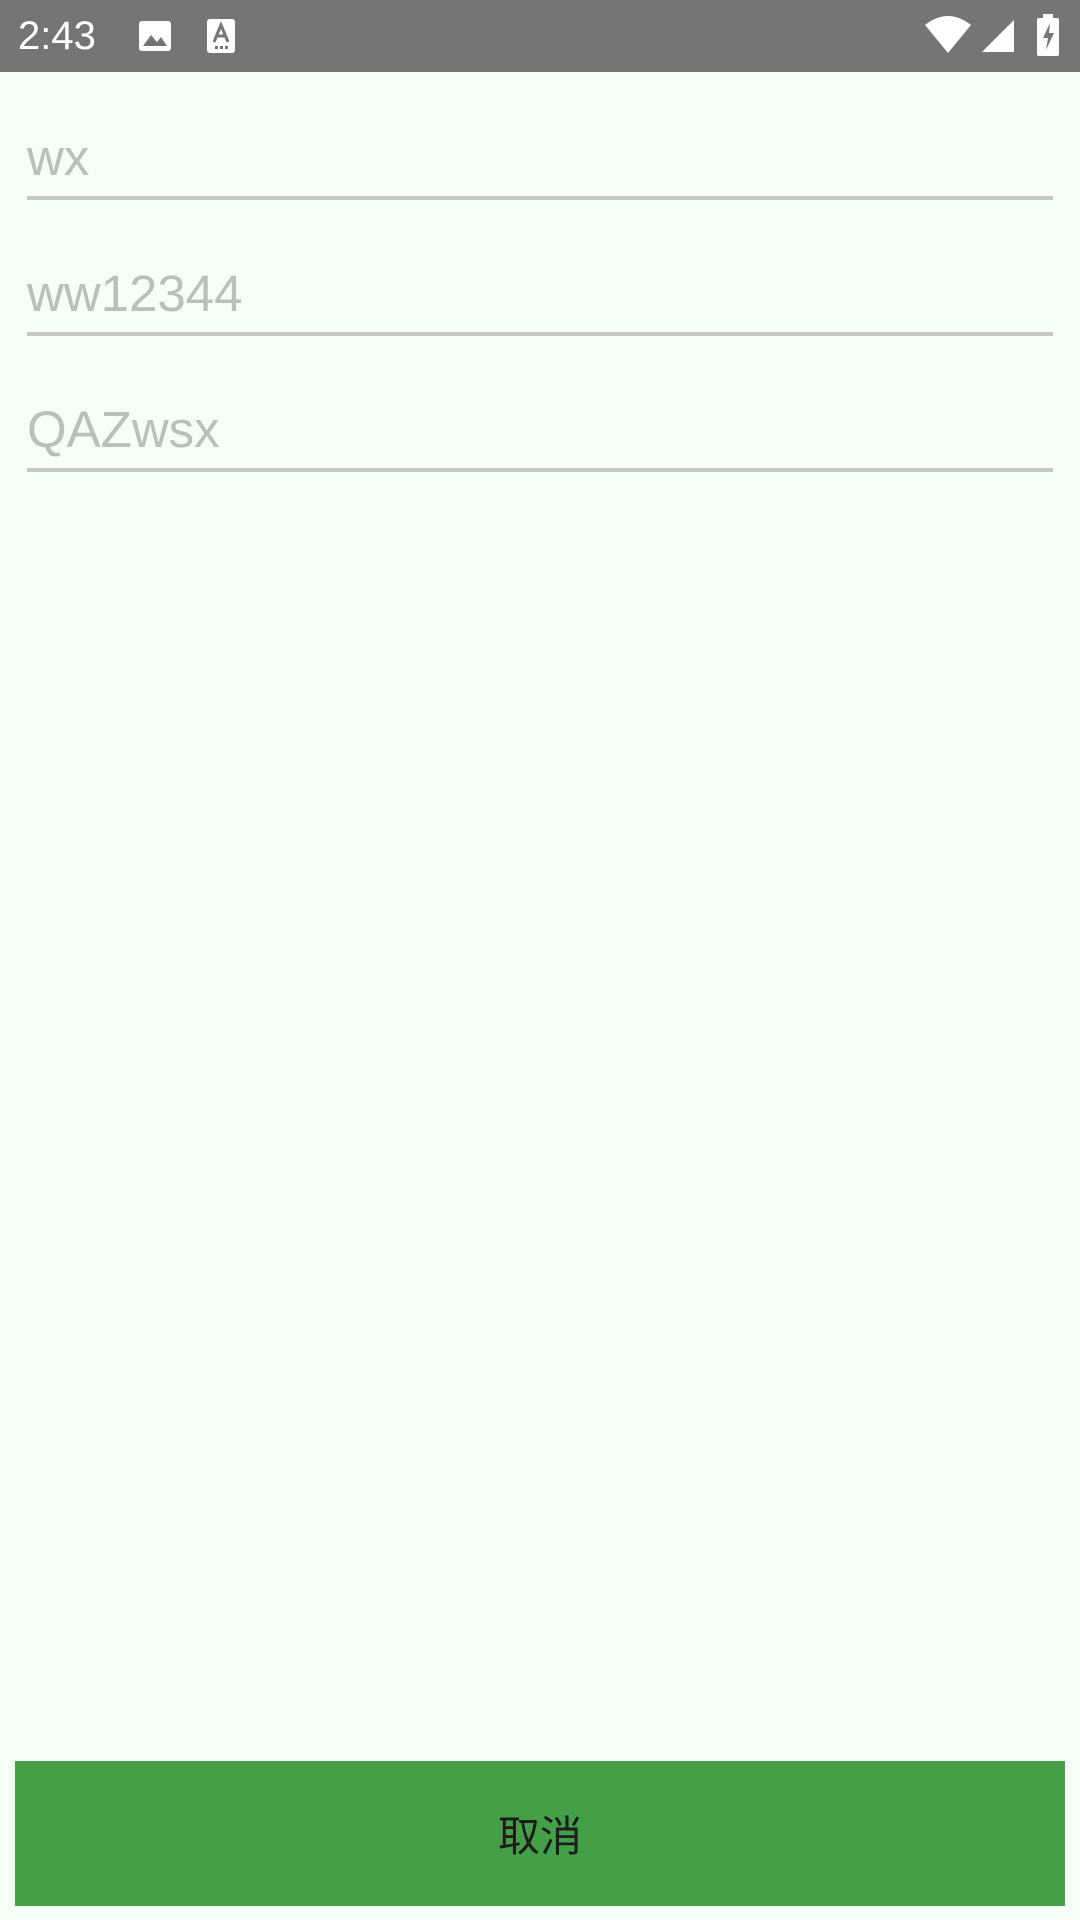 The image size is (1080, 1920). I want to click on status-time: 2:43, so click(57, 36).